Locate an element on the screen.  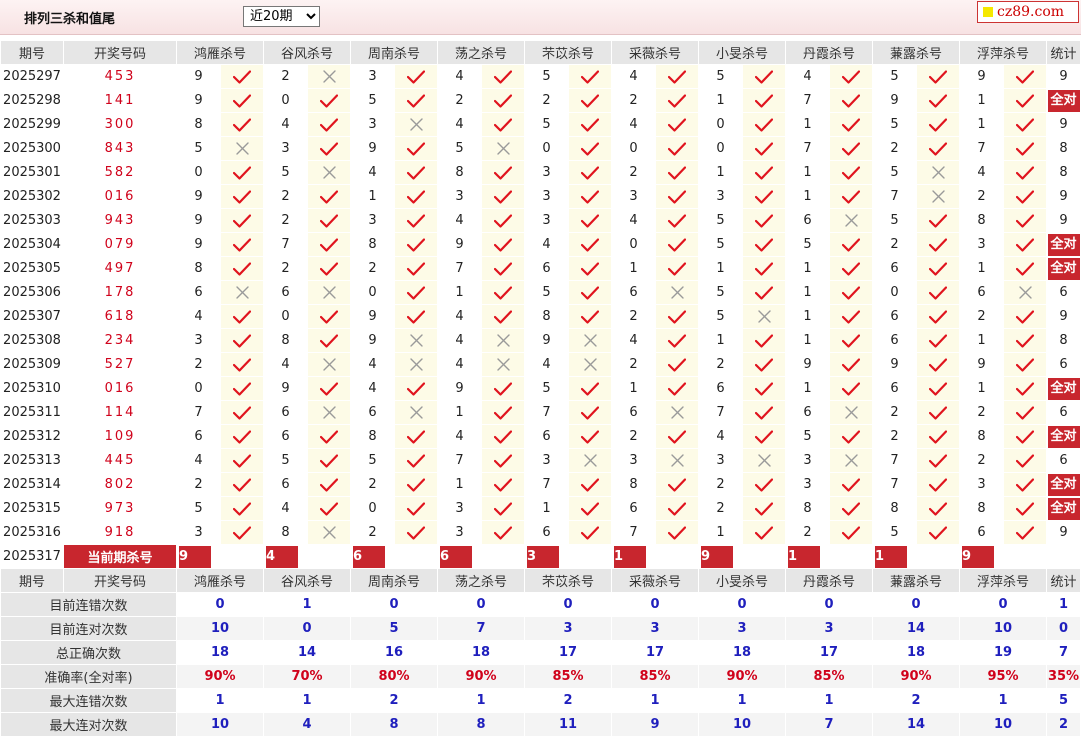
stat-row: 总正确次数 18 14 16 18 17 17 18 17 18 19 7 is located at coordinates (540, 652).